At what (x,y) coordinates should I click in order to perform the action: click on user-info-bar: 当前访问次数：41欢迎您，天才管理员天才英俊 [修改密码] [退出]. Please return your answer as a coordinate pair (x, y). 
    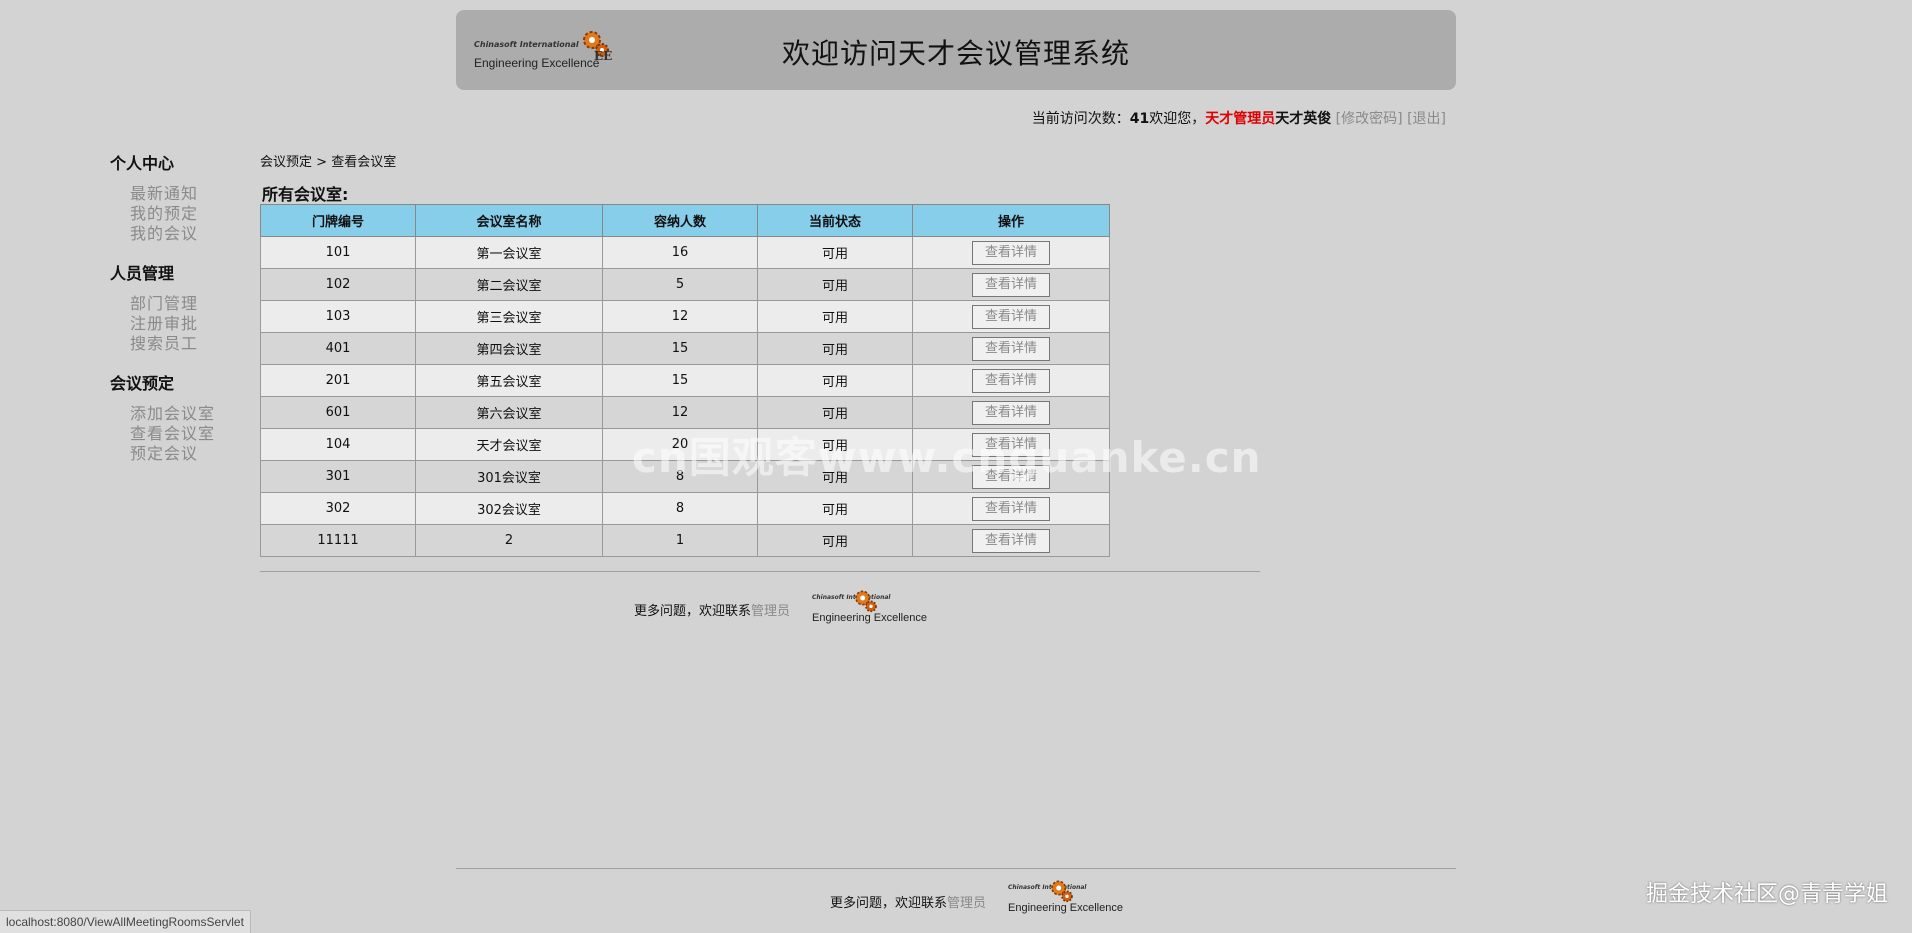
    Looking at the image, I should click on (1239, 118).